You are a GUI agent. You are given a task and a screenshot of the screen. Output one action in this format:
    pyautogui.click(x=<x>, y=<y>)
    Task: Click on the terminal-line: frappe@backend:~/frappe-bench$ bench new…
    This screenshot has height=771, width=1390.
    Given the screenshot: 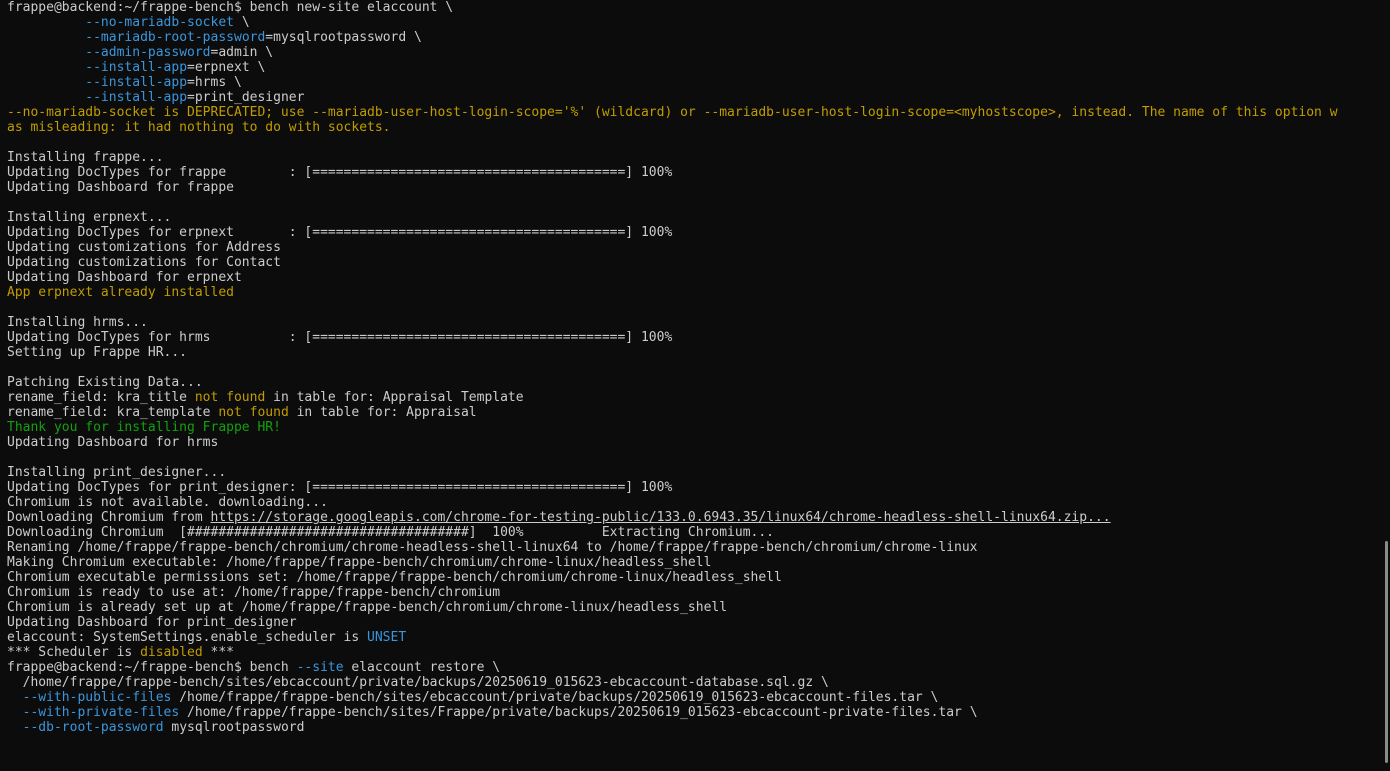 What is the action you would take?
    pyautogui.click(x=698, y=7)
    